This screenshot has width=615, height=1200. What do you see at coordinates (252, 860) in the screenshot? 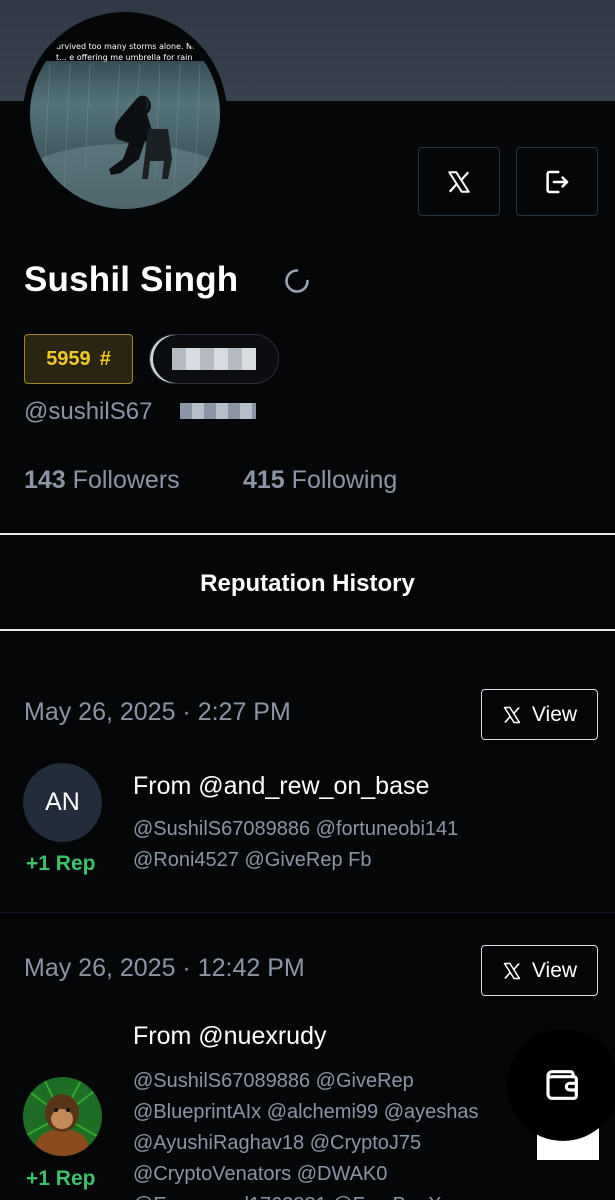
I see `tag-line: @Roni4527 @GiveRep Fb` at bounding box center [252, 860].